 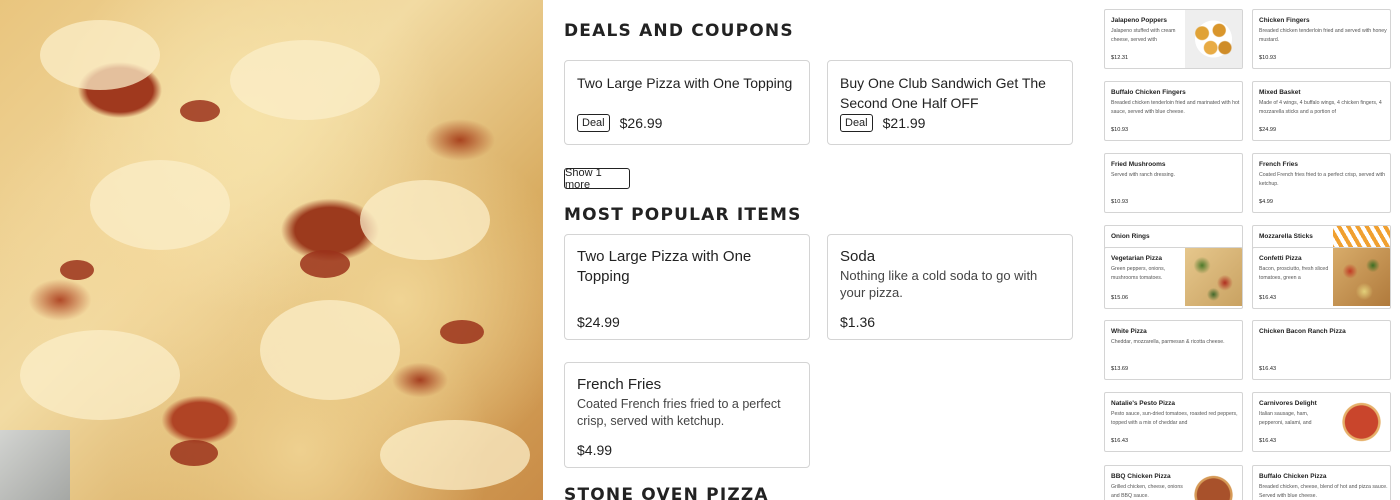 I want to click on item-name: Fried Mushrooms, so click(x=1138, y=164).